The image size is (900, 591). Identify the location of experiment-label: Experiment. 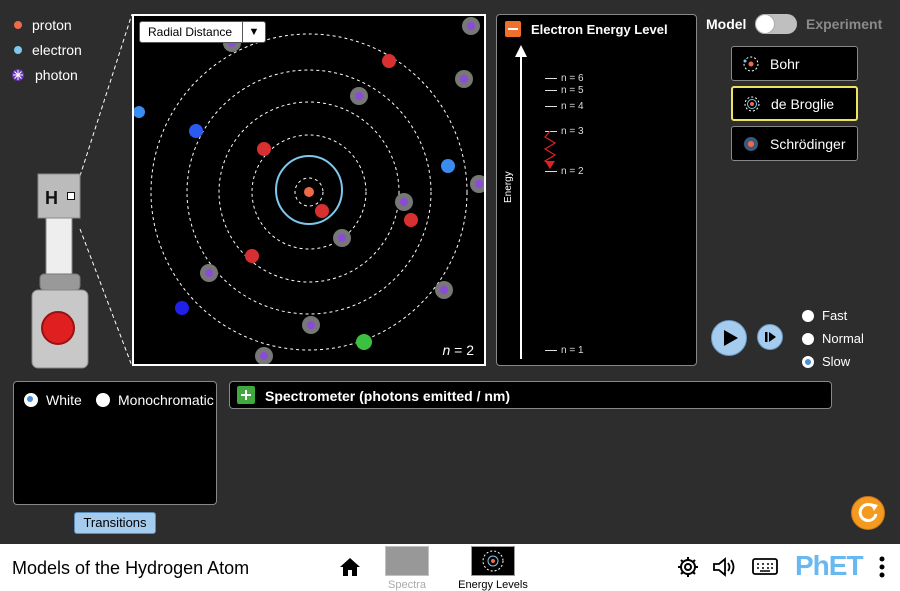
(844, 24).